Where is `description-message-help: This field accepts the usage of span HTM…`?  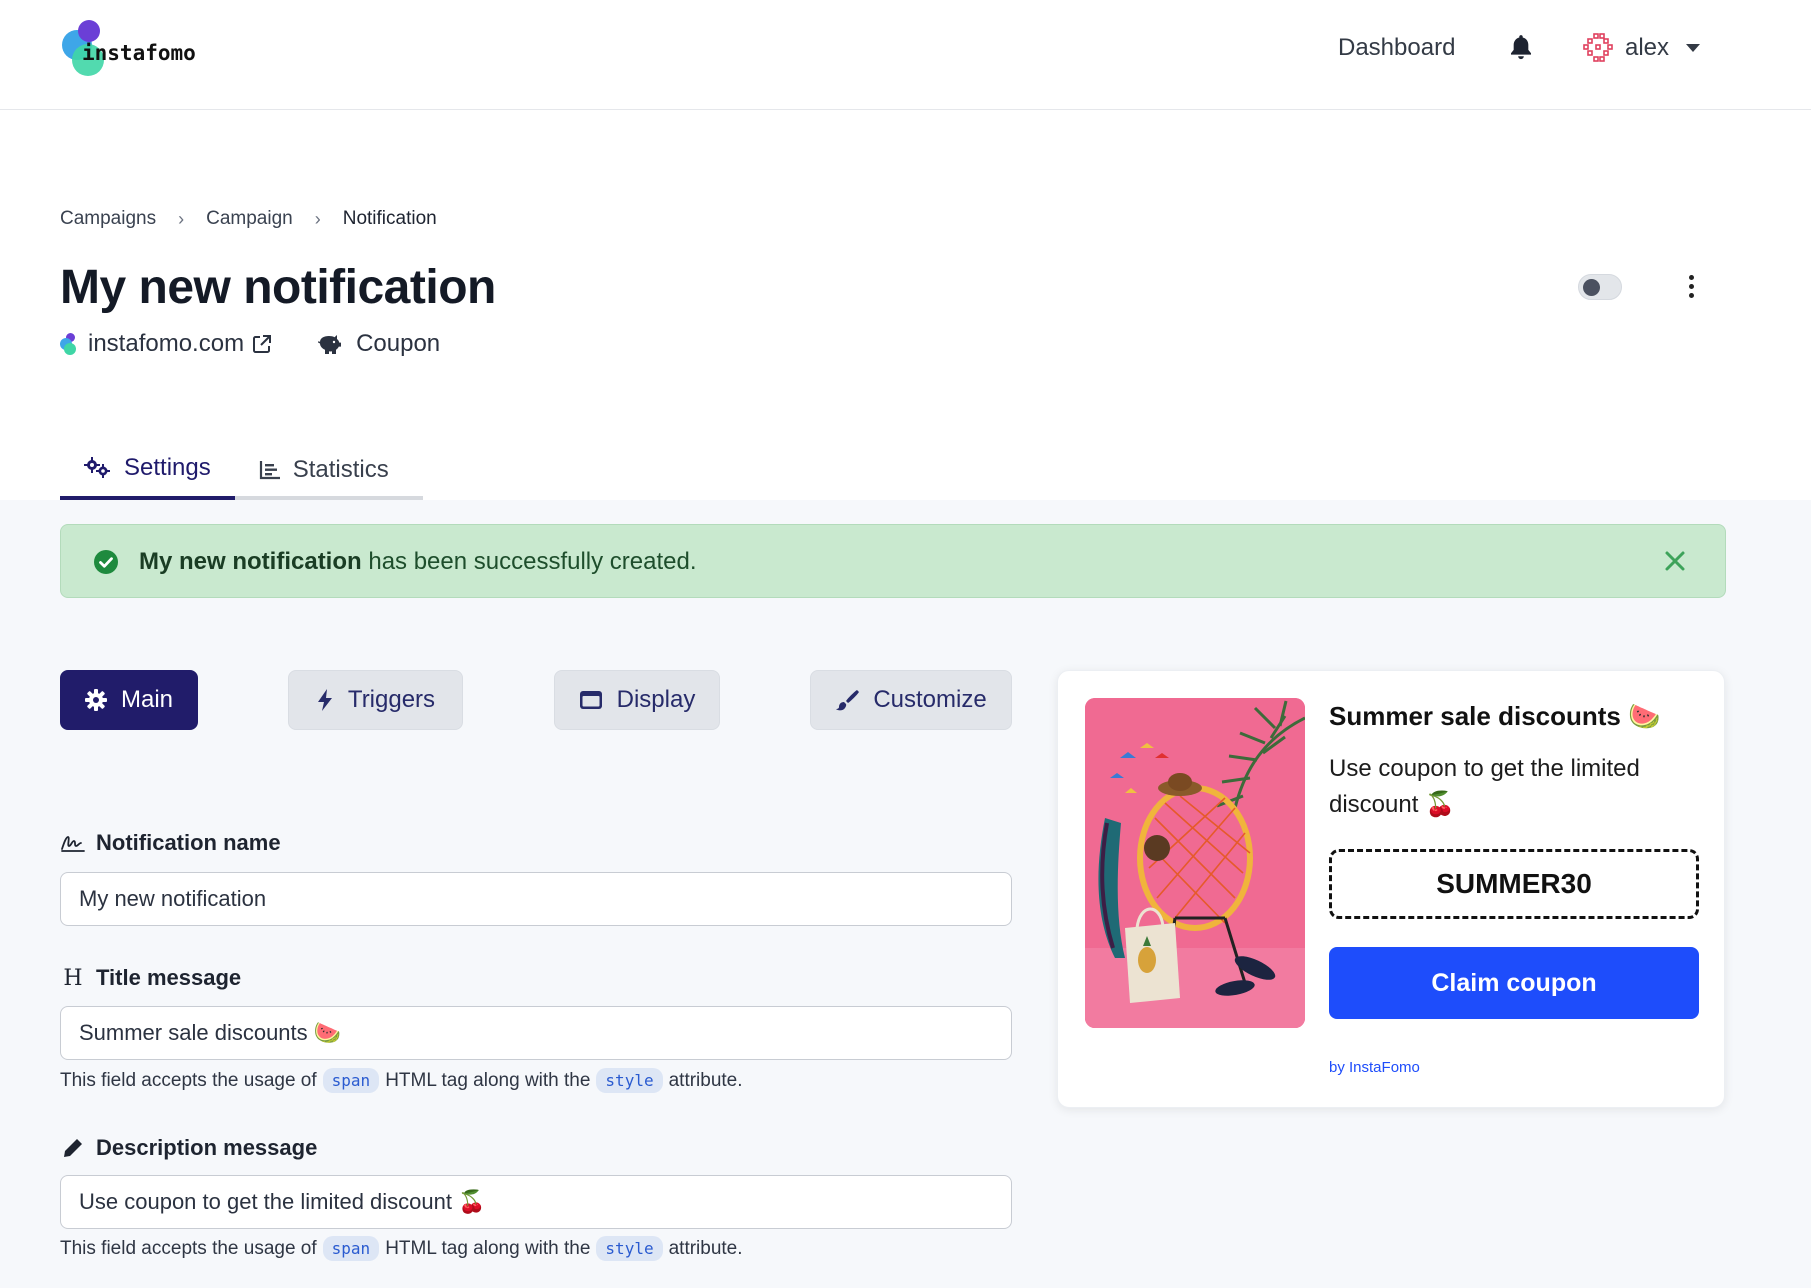
description-message-help: This field accepts the usage of span HTM… is located at coordinates (401, 1248).